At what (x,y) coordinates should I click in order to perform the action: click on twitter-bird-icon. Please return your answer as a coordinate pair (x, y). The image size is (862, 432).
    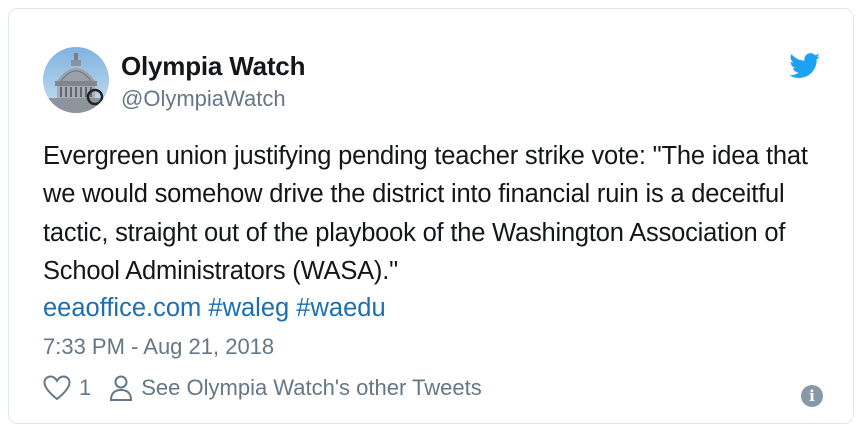
    Looking at the image, I should click on (805, 66).